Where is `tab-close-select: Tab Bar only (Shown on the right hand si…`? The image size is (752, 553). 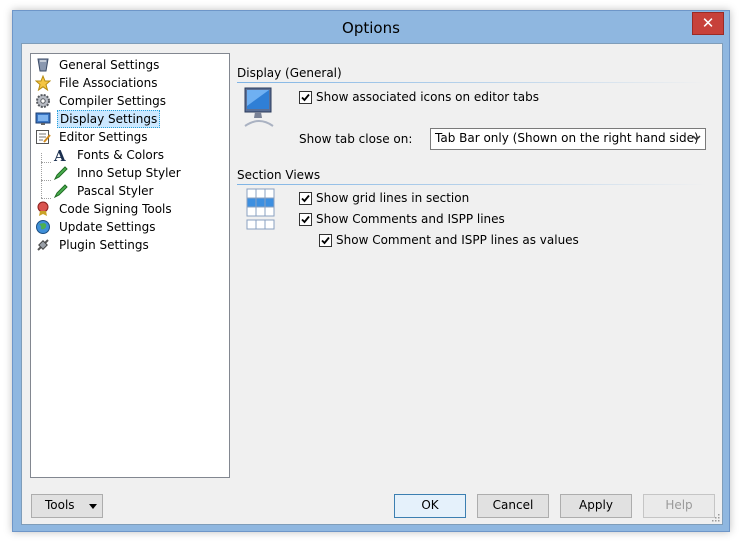 tab-close-select: Tab Bar only (Shown on the right hand si… is located at coordinates (568, 139).